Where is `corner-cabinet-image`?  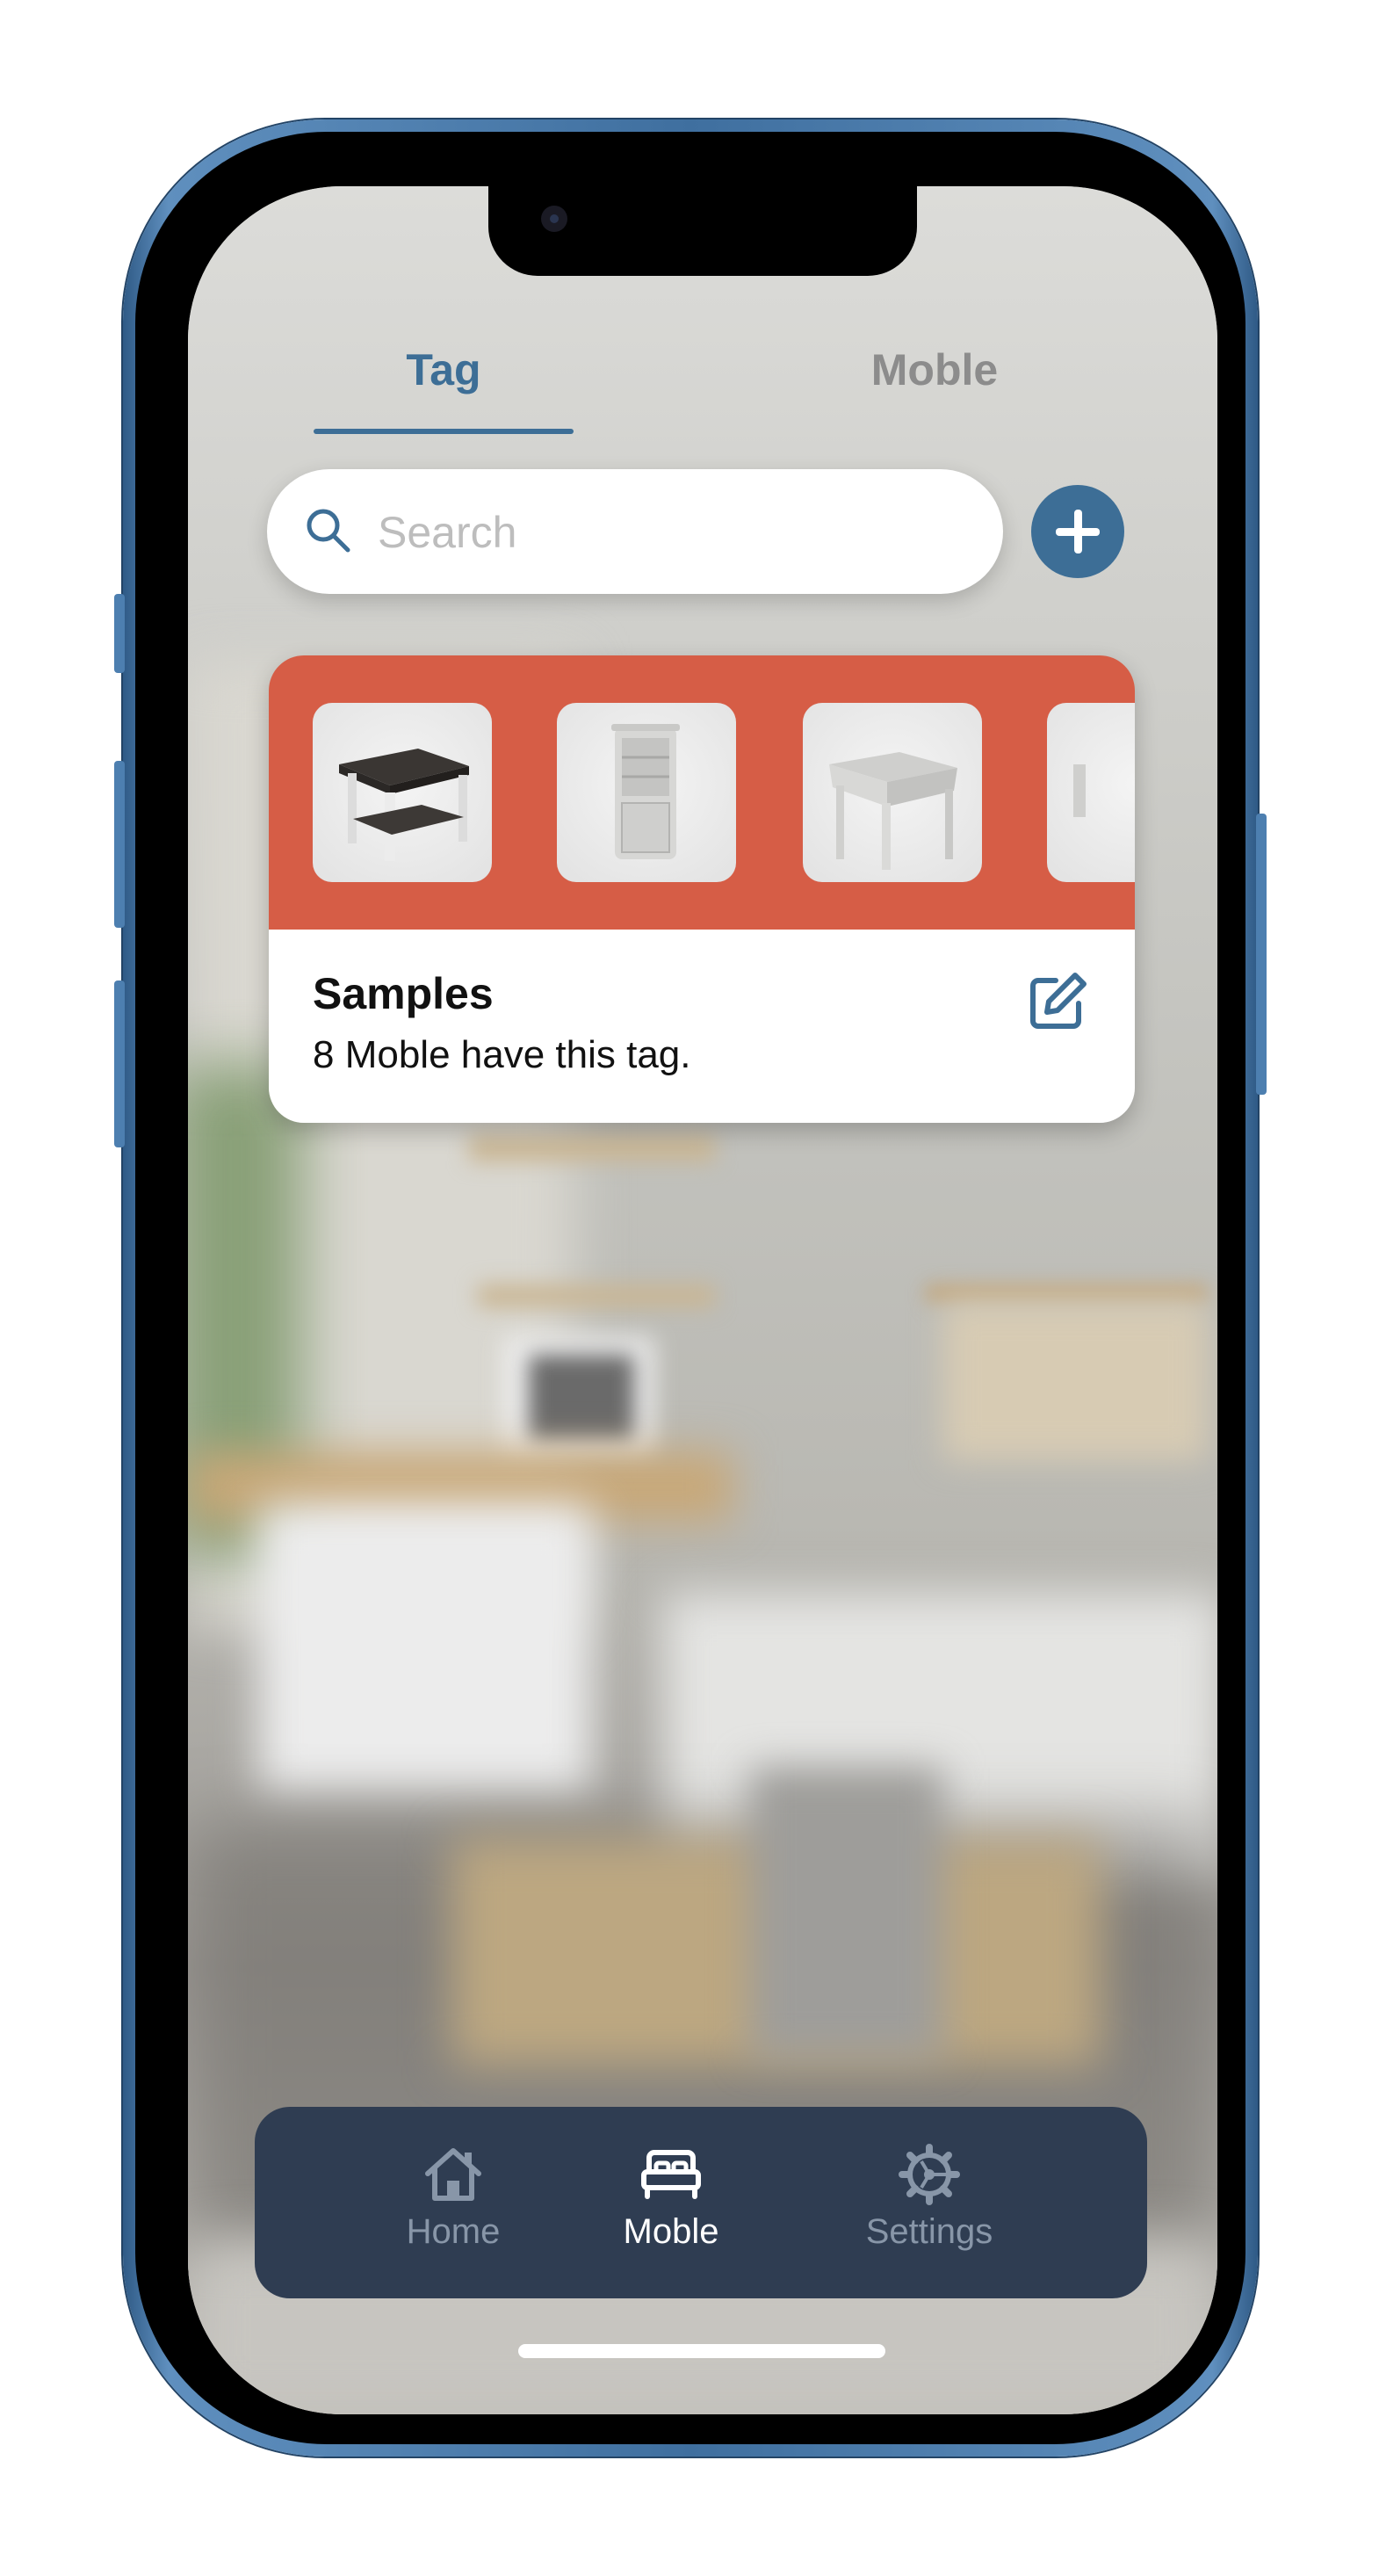
corner-cabinet-image is located at coordinates (645, 791).